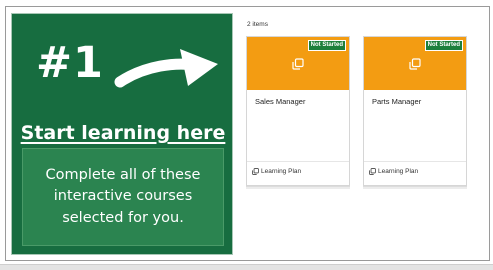 This screenshot has height=270, width=493. I want to click on promo-number: #1, so click(70, 63).